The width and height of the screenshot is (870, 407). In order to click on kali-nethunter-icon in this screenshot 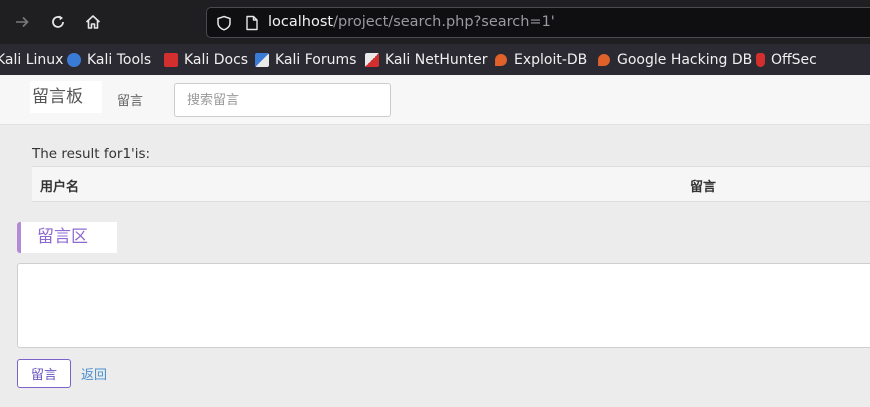, I will do `click(372, 60)`.